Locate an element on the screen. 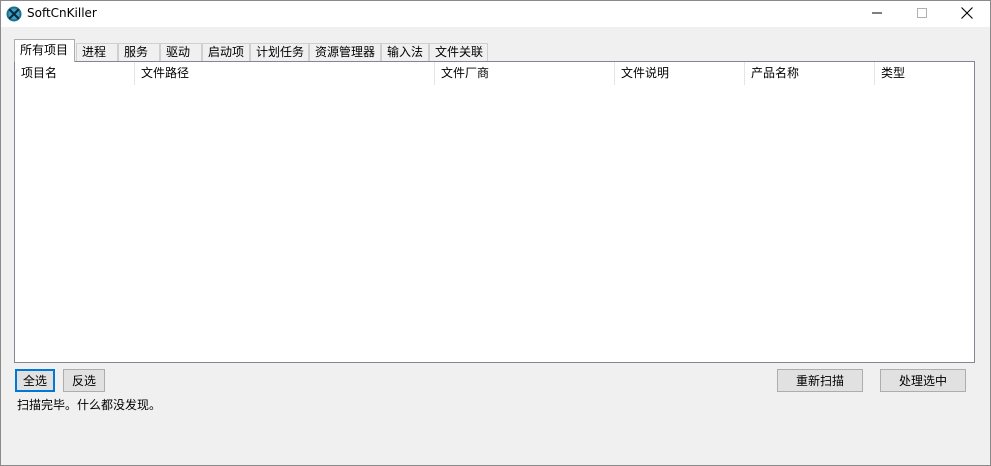 The image size is (991, 466). tab-input-methods: 输入法 is located at coordinates (405, 52).